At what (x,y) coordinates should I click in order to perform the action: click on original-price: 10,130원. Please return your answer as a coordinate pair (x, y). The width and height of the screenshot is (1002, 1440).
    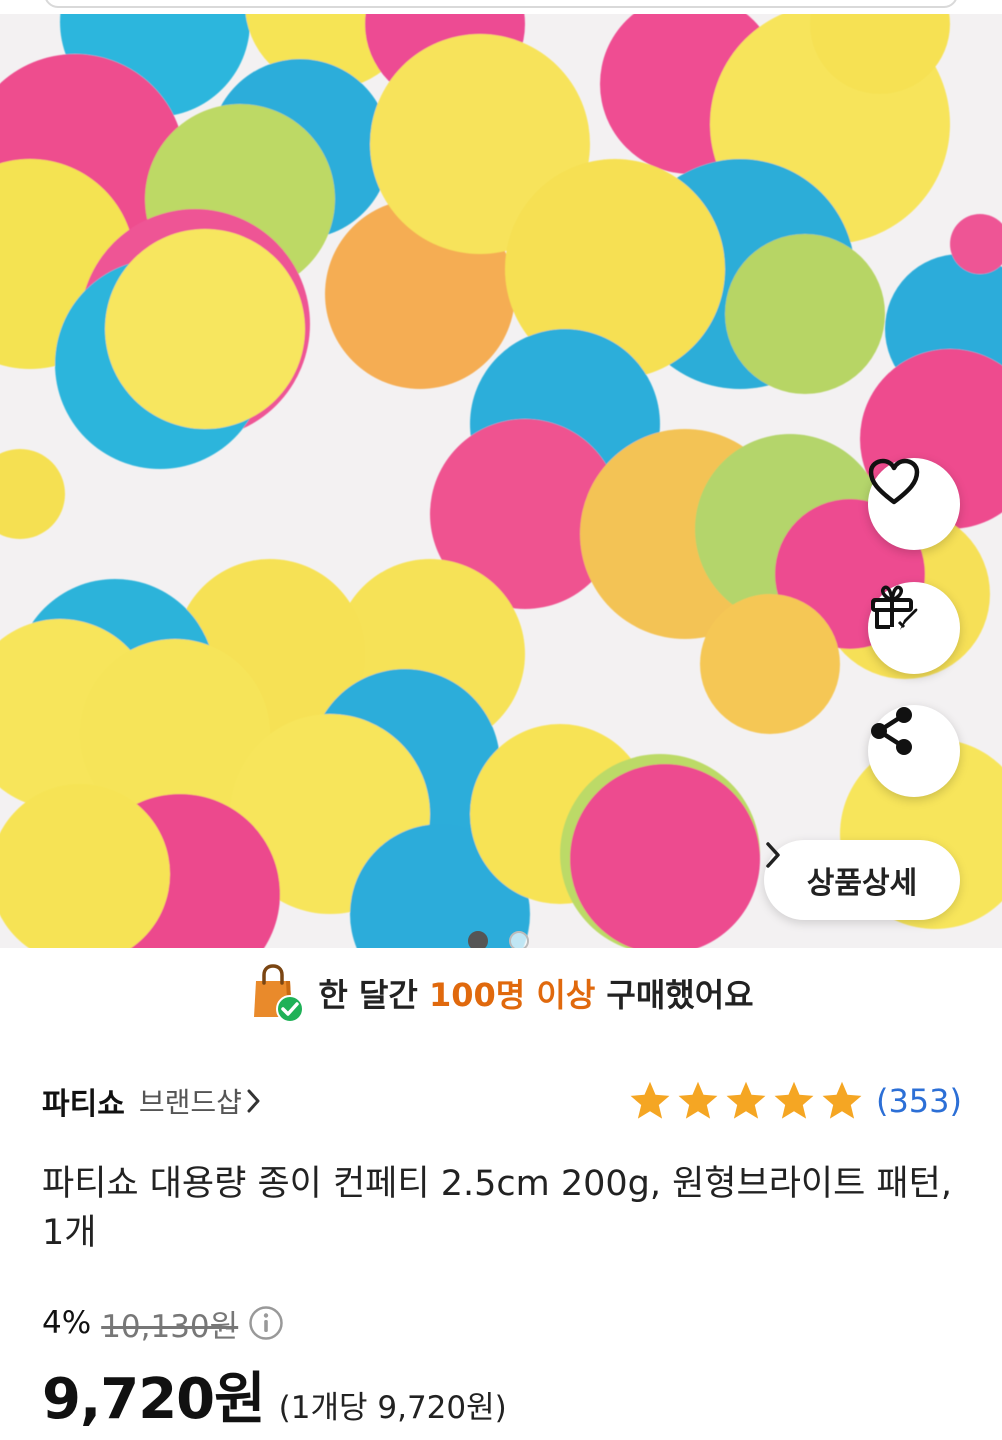
    Looking at the image, I should click on (170, 1326).